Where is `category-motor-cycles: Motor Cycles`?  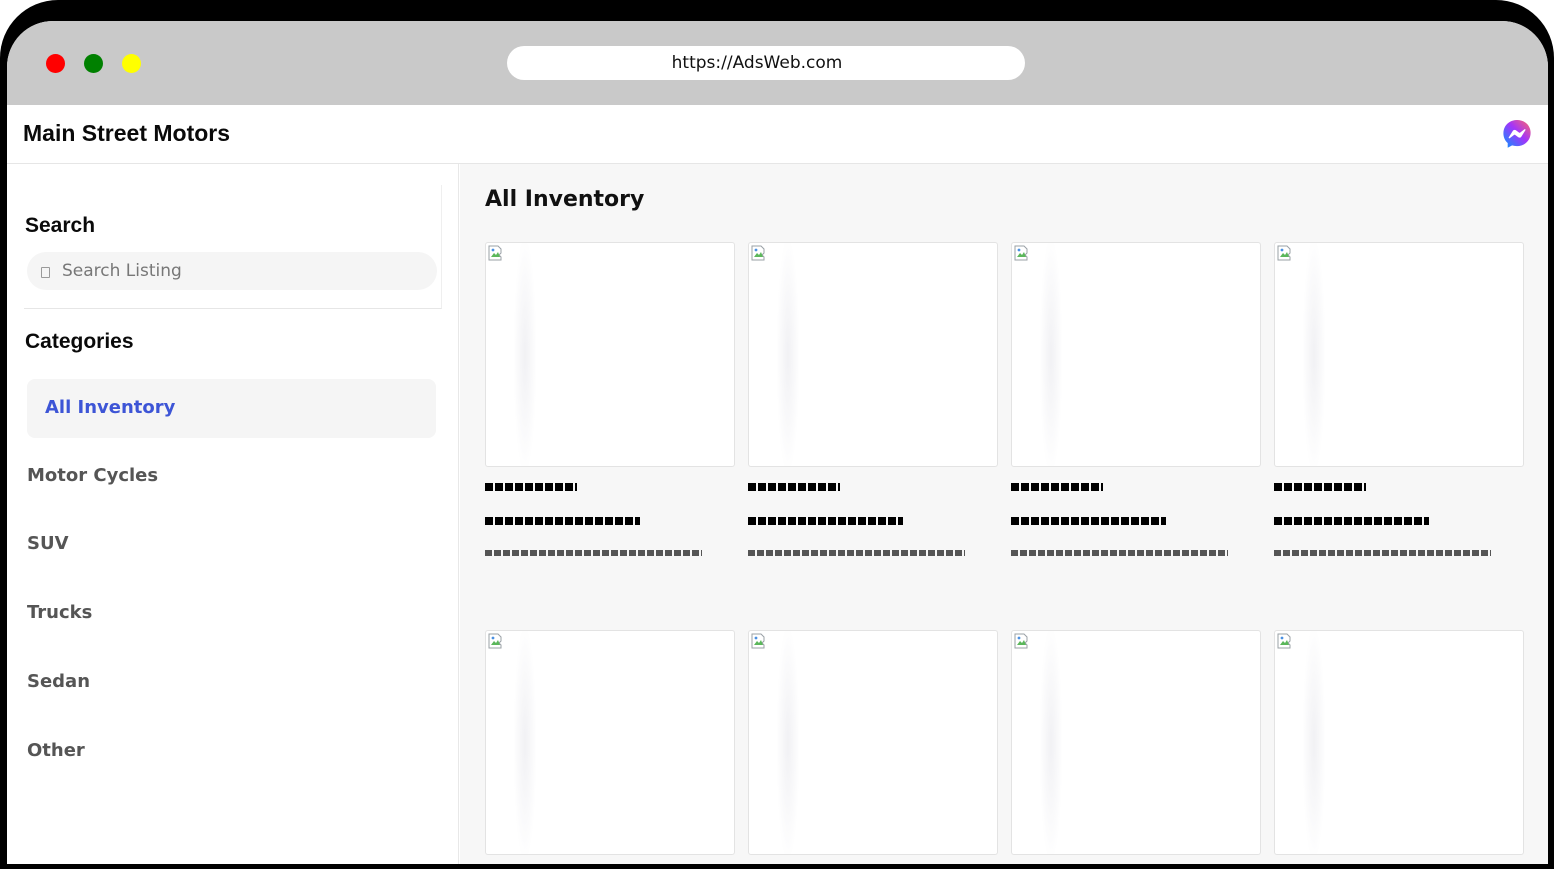
category-motor-cycles: Motor Cycles is located at coordinates (92, 475).